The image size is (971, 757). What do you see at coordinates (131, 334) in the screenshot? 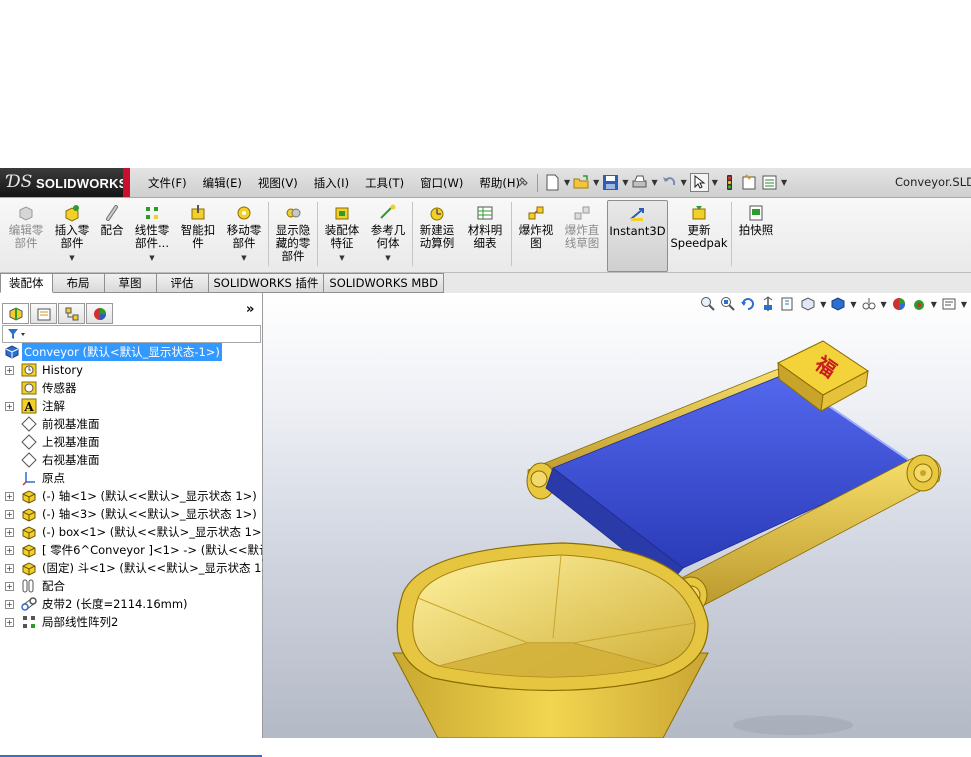
I see `tree-filter-field` at bounding box center [131, 334].